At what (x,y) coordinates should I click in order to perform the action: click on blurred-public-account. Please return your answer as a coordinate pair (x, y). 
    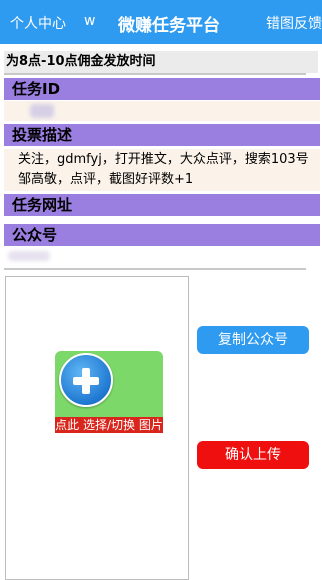
    Looking at the image, I should click on (29, 256).